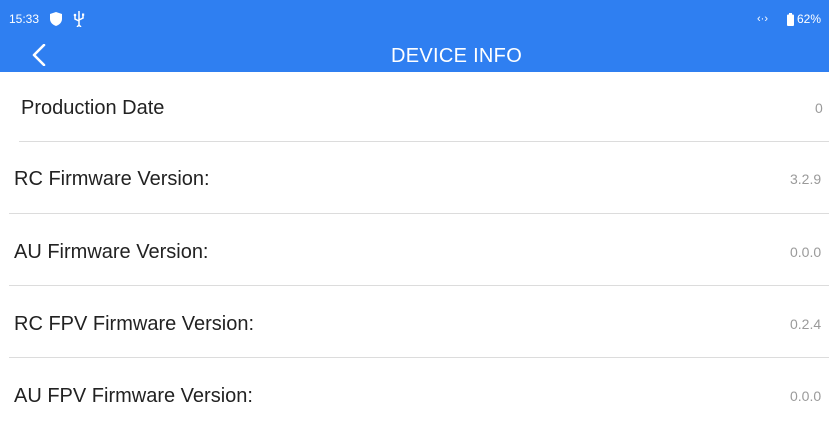 The image size is (829, 423). Describe the element at coordinates (762, 19) in the screenshot. I see `link-icon: ‹·›` at that location.